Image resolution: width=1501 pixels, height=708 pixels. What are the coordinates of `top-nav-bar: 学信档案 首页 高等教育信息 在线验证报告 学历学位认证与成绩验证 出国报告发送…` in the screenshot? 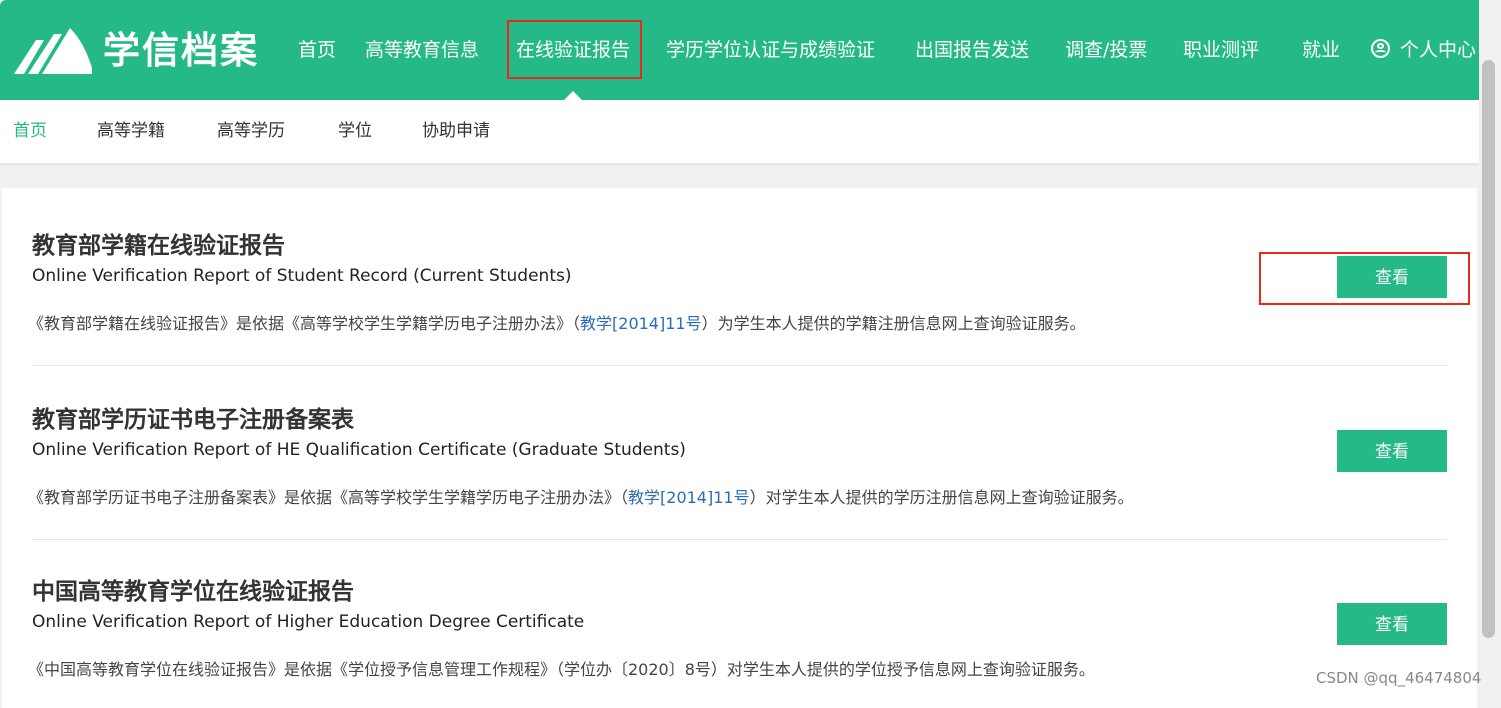 It's located at (739, 50).